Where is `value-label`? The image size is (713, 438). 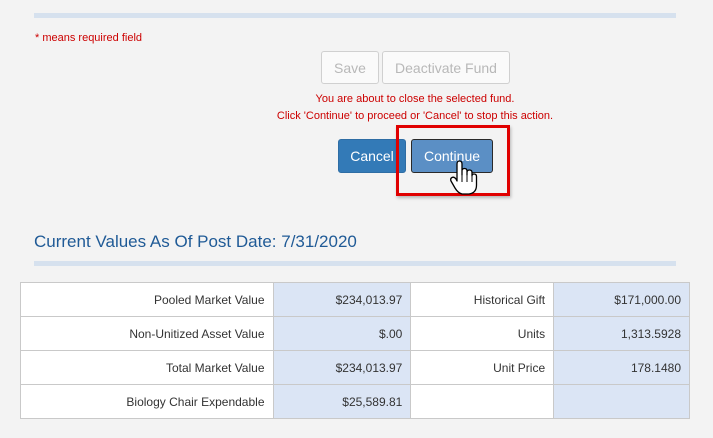
value-label is located at coordinates (482, 401).